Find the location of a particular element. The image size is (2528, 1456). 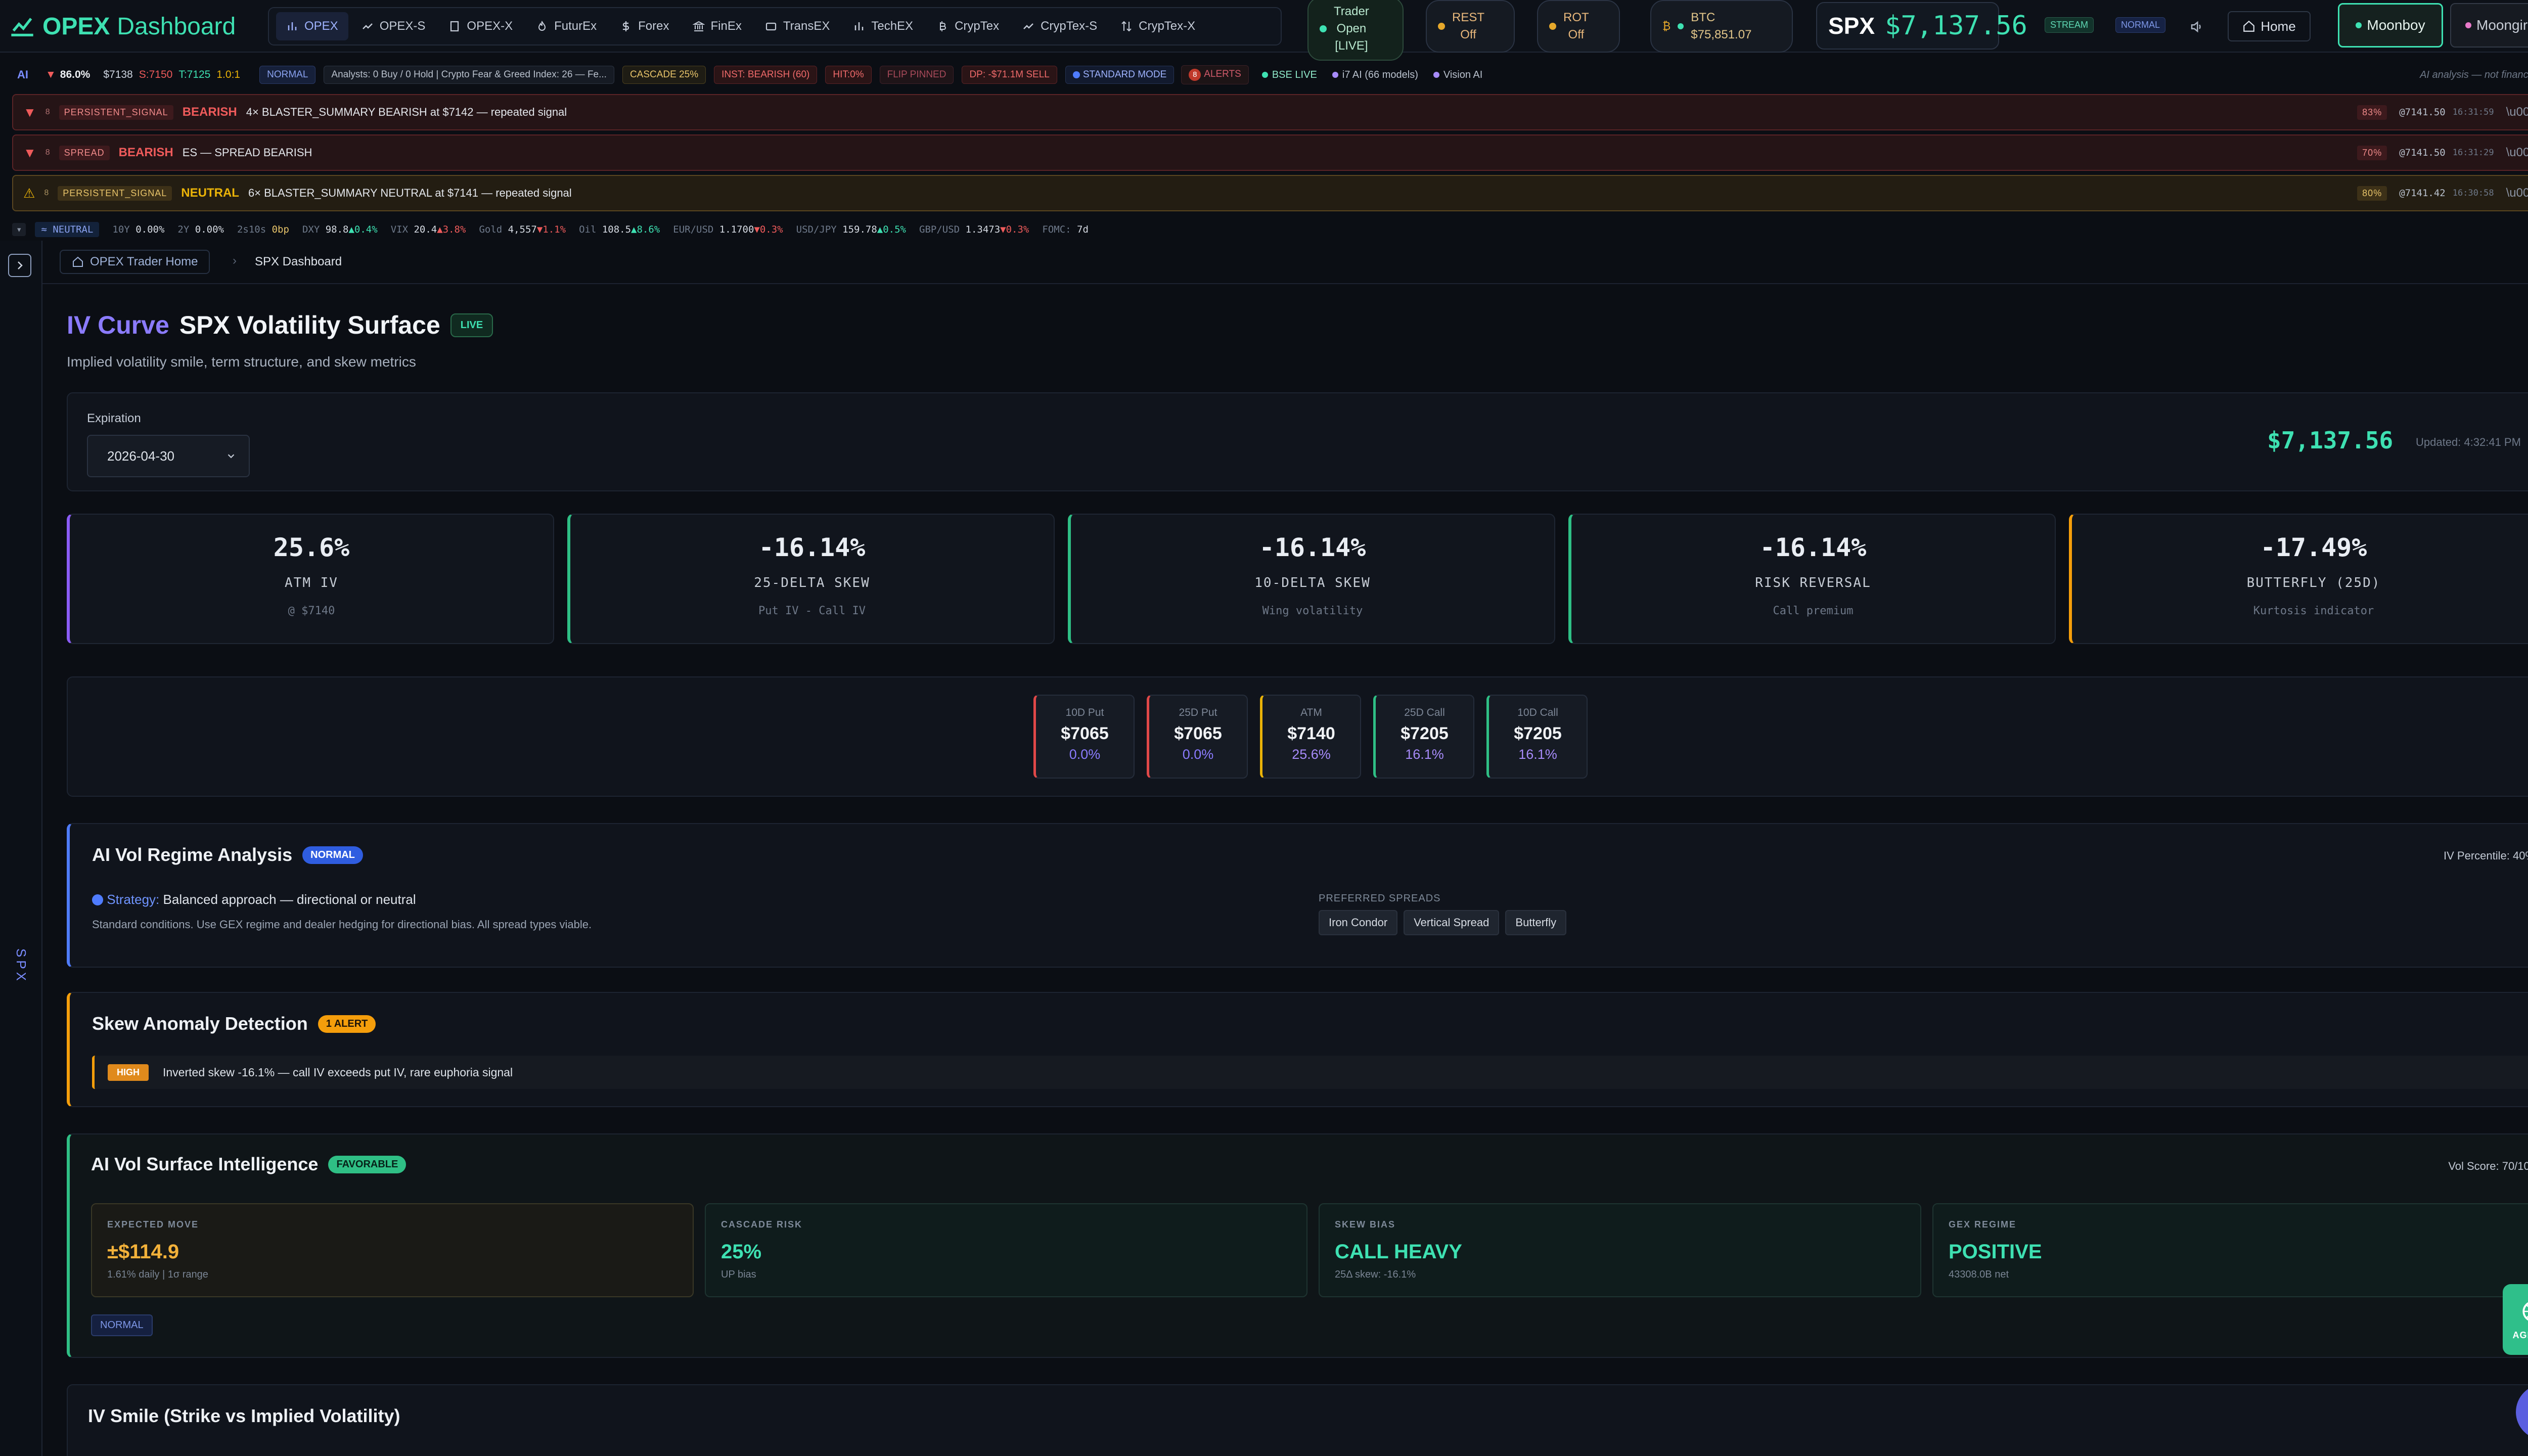

intel-title: AI Vol Surface Intelligence is located at coordinates (205, 1164).